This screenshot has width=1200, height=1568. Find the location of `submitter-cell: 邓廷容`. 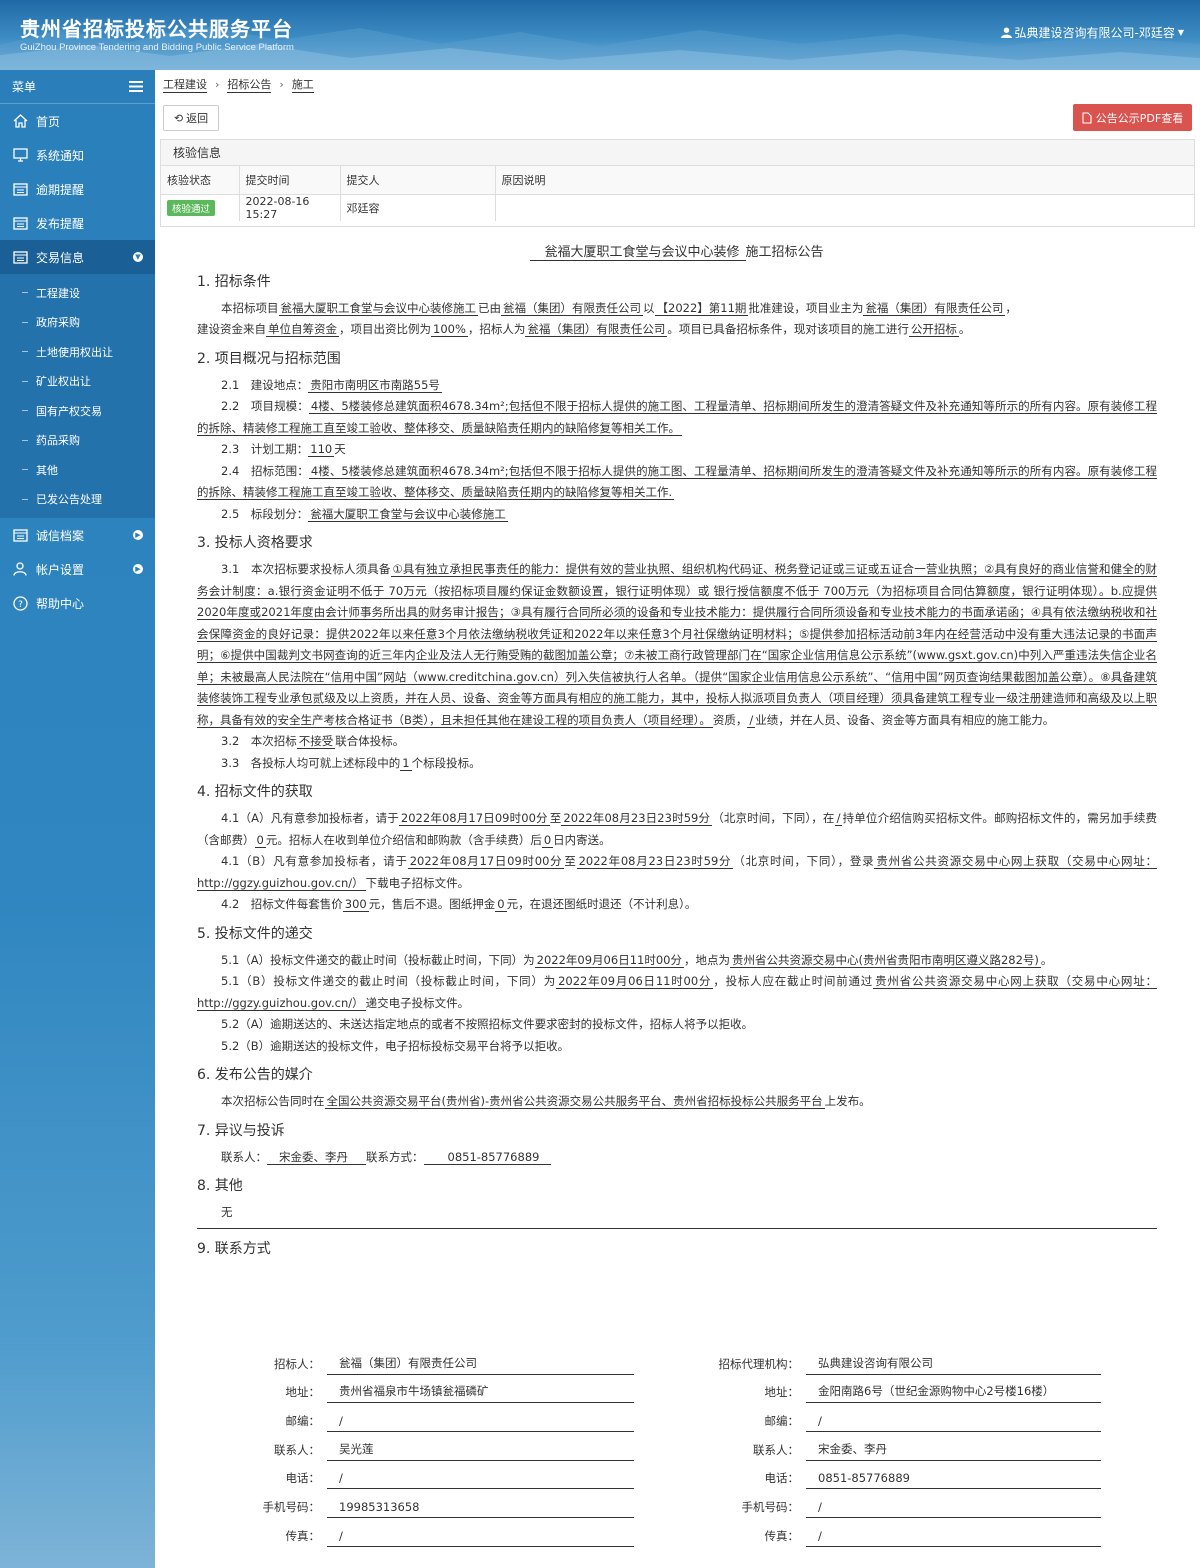

submitter-cell: 邓廷容 is located at coordinates (418, 207).